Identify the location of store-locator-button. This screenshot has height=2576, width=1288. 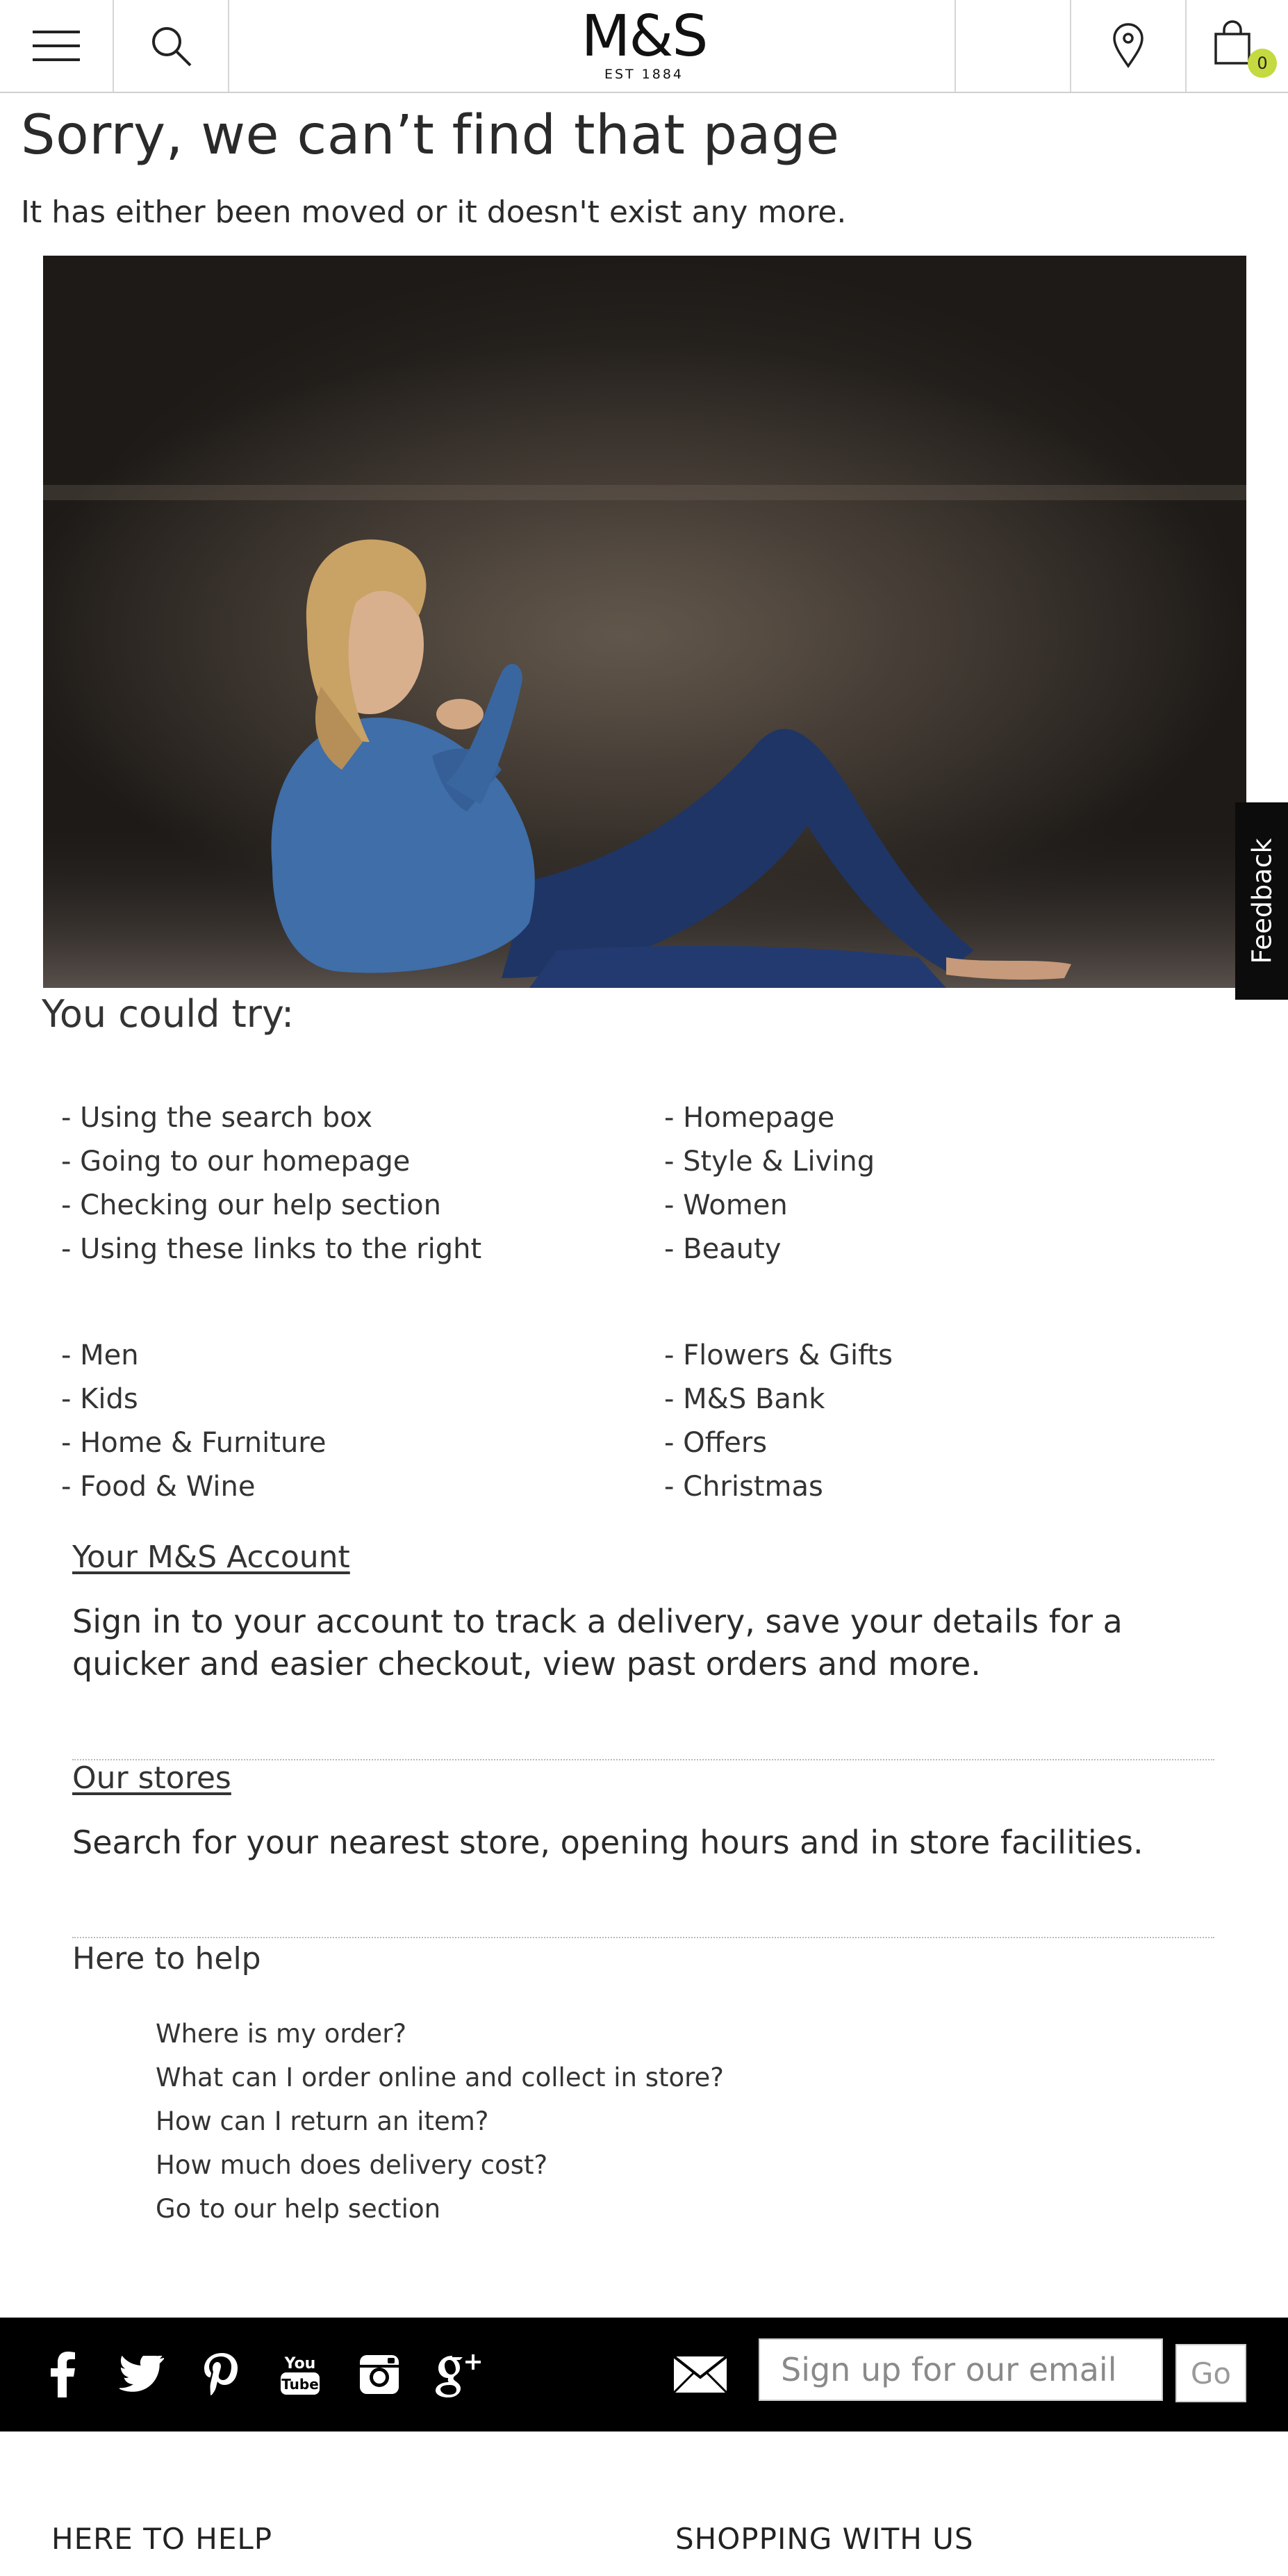
(1128, 46).